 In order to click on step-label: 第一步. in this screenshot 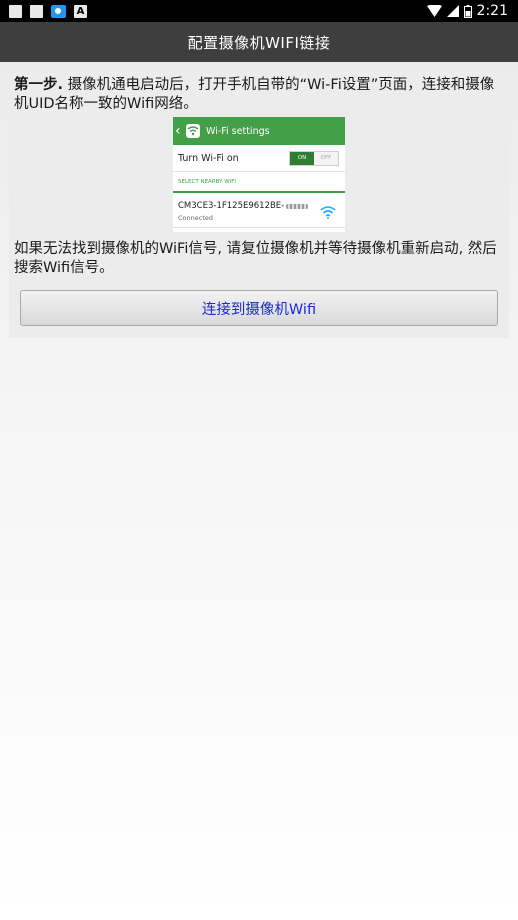, I will do `click(39, 85)`.